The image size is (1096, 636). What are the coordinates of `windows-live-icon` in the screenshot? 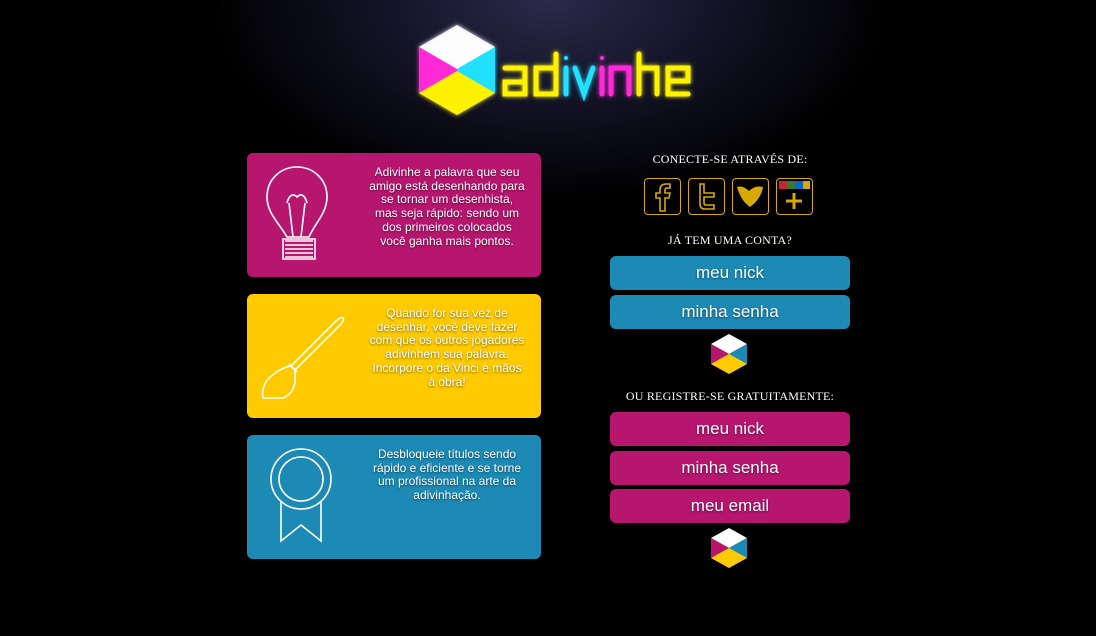 It's located at (750, 196).